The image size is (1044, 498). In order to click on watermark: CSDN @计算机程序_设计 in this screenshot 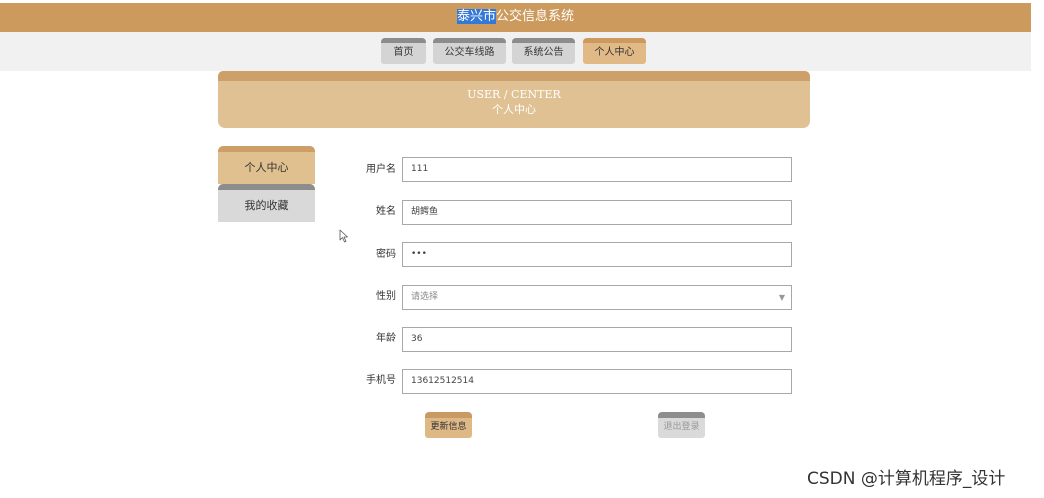, I will do `click(906, 479)`.